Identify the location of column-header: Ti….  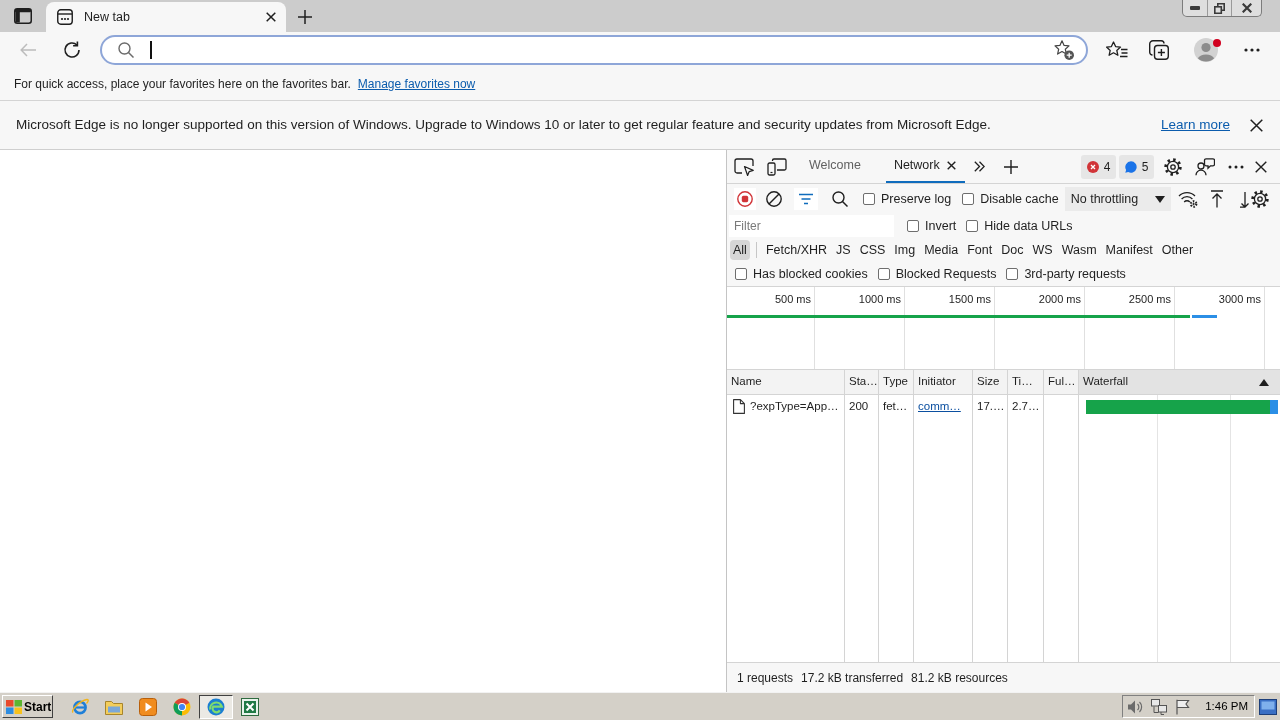
(1025, 382).